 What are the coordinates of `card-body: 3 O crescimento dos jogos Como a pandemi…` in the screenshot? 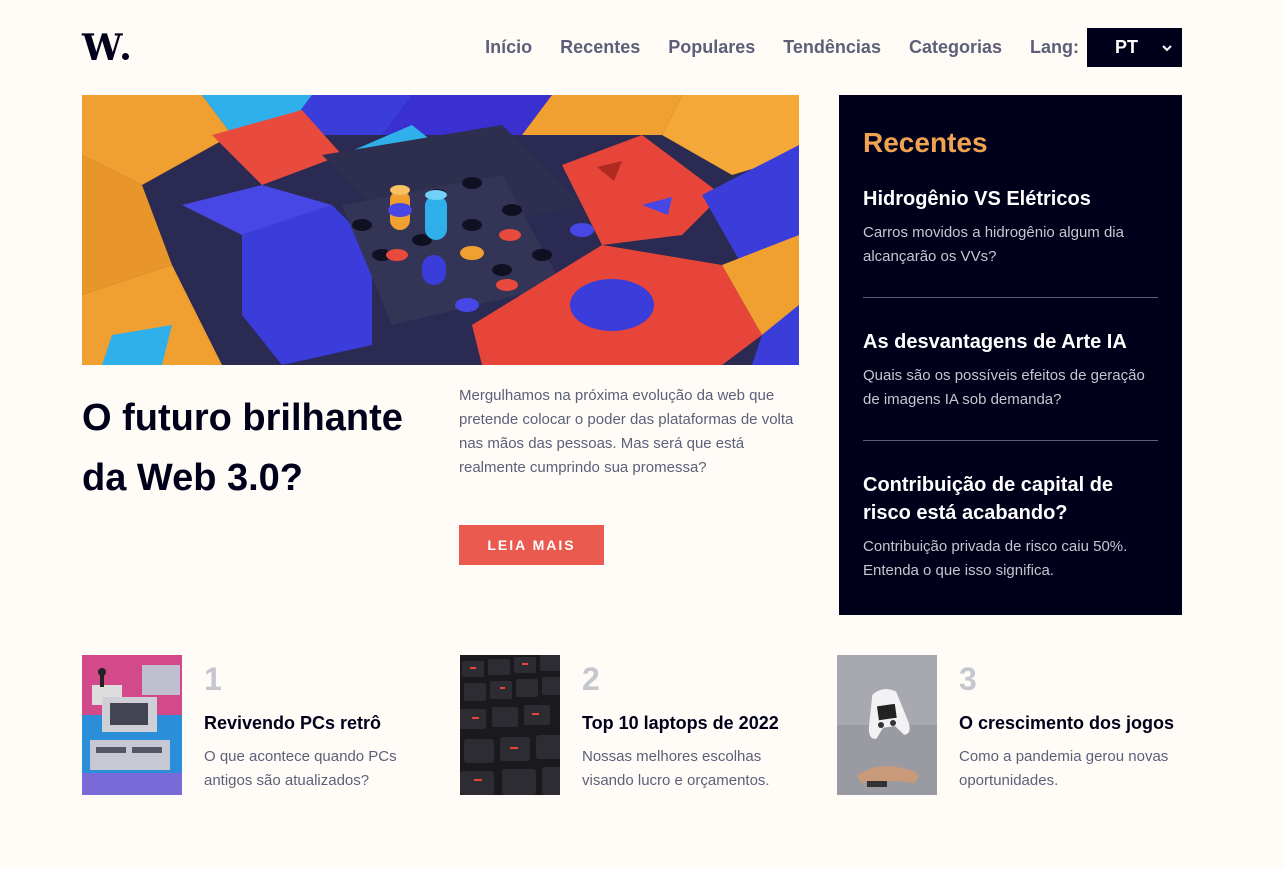 It's located at (1059, 725).